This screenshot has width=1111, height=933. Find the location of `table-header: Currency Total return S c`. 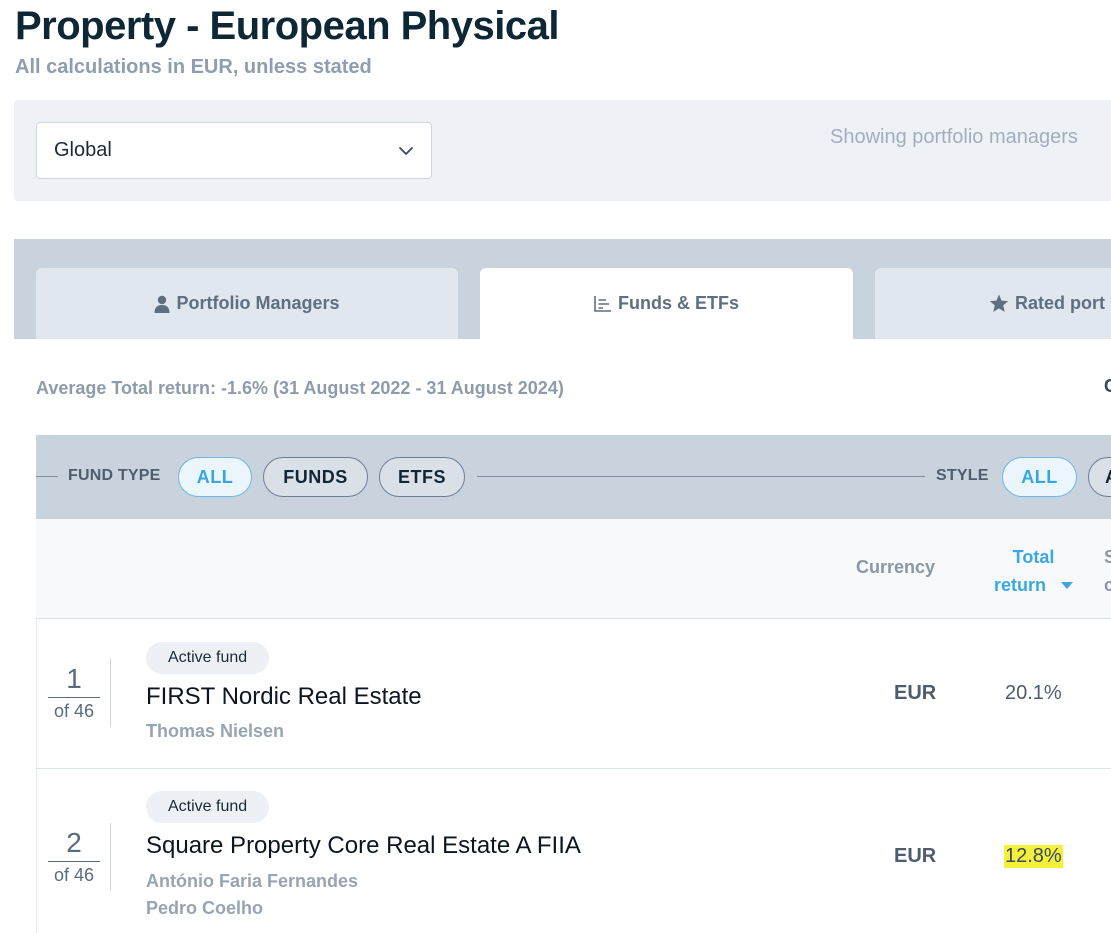

table-header: Currency Total return S c is located at coordinates (573, 569).